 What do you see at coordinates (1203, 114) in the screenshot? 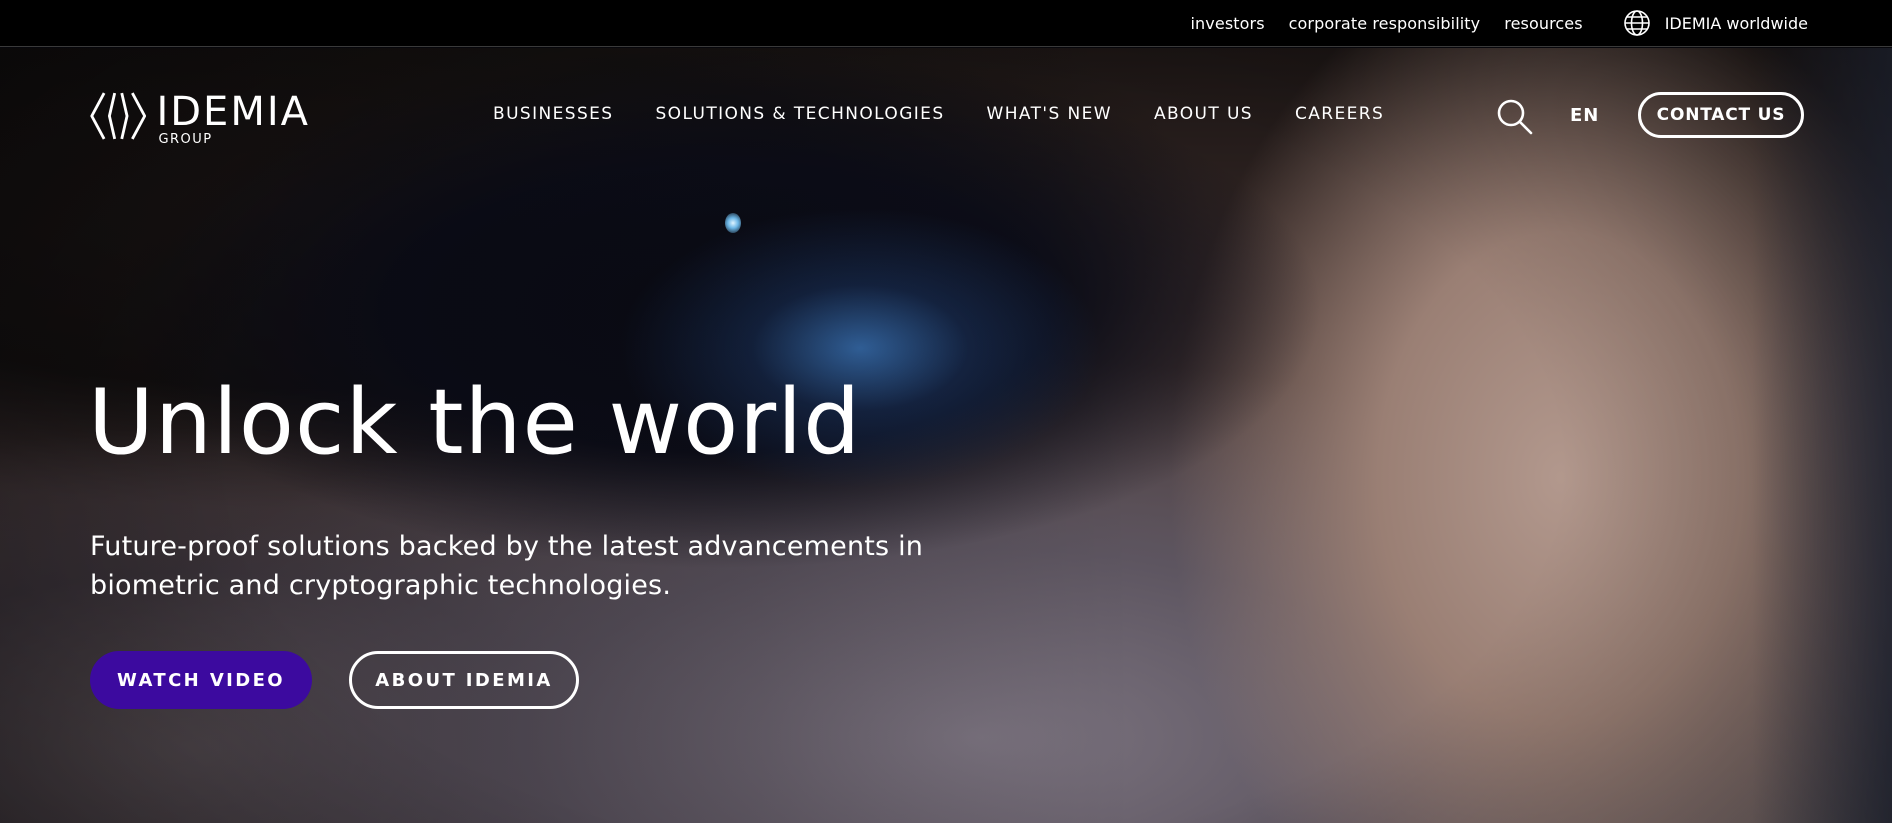
I see `nav-item-about-us: ABOUT US` at bounding box center [1203, 114].